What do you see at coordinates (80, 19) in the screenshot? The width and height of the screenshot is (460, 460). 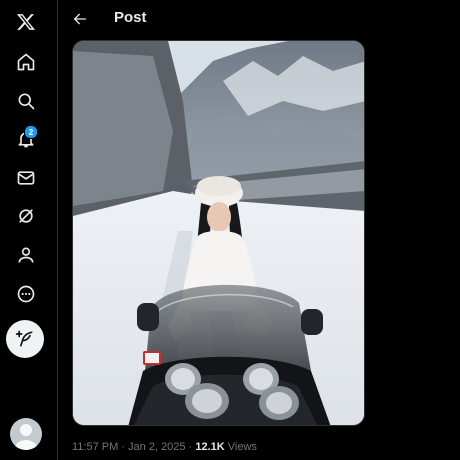 I see `back-arrow-icon` at bounding box center [80, 19].